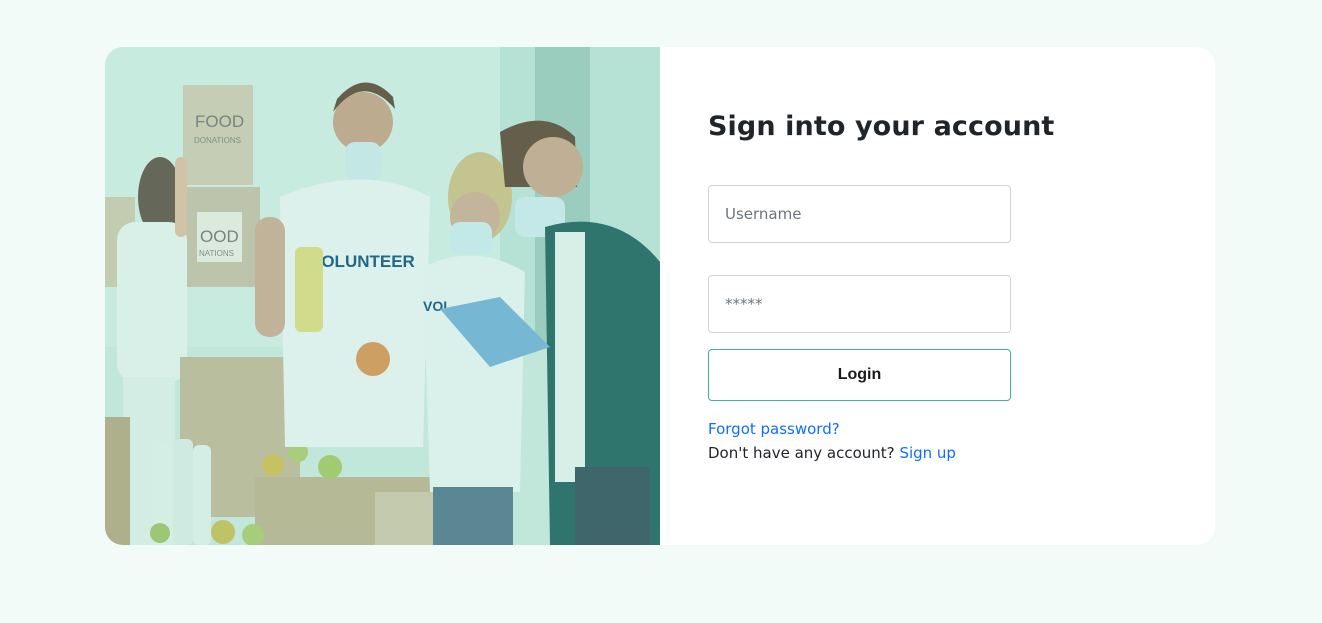 This screenshot has width=1322, height=623. I want to click on page-title: Sign into your account, so click(881, 126).